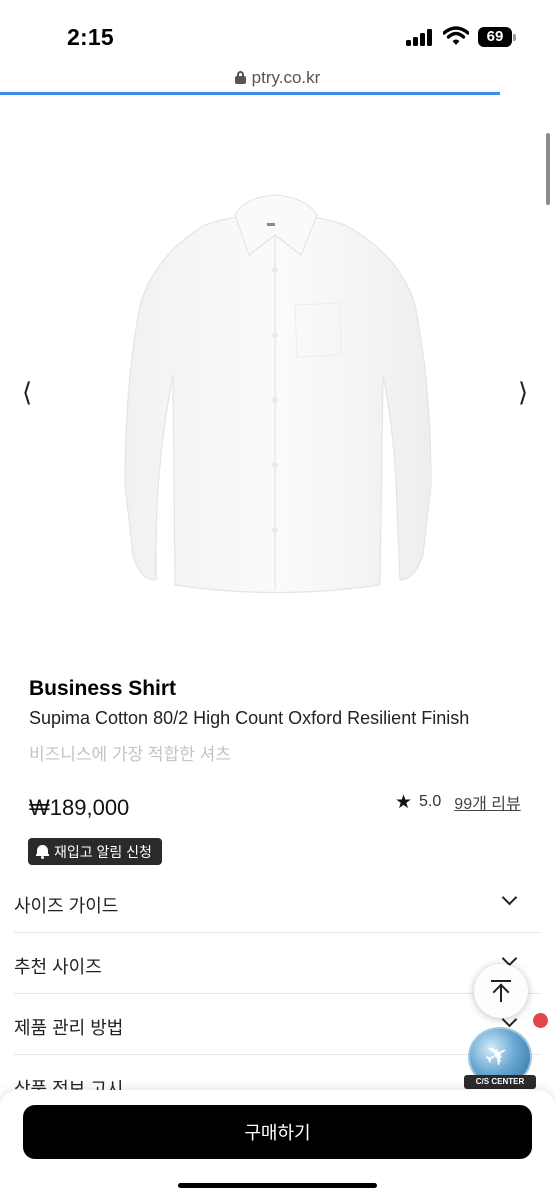 The height and width of the screenshot is (1200, 555). What do you see at coordinates (42, 851) in the screenshot?
I see `bell-icon` at bounding box center [42, 851].